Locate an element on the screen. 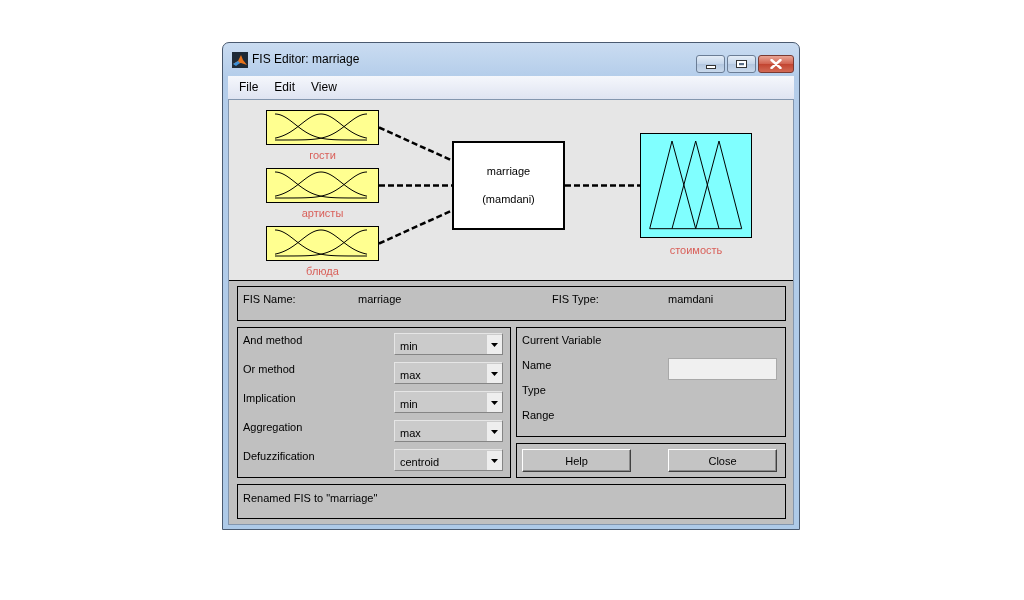 This screenshot has height=600, width=1024. window-title: FIS Editor: marriage is located at coordinates (306, 59).